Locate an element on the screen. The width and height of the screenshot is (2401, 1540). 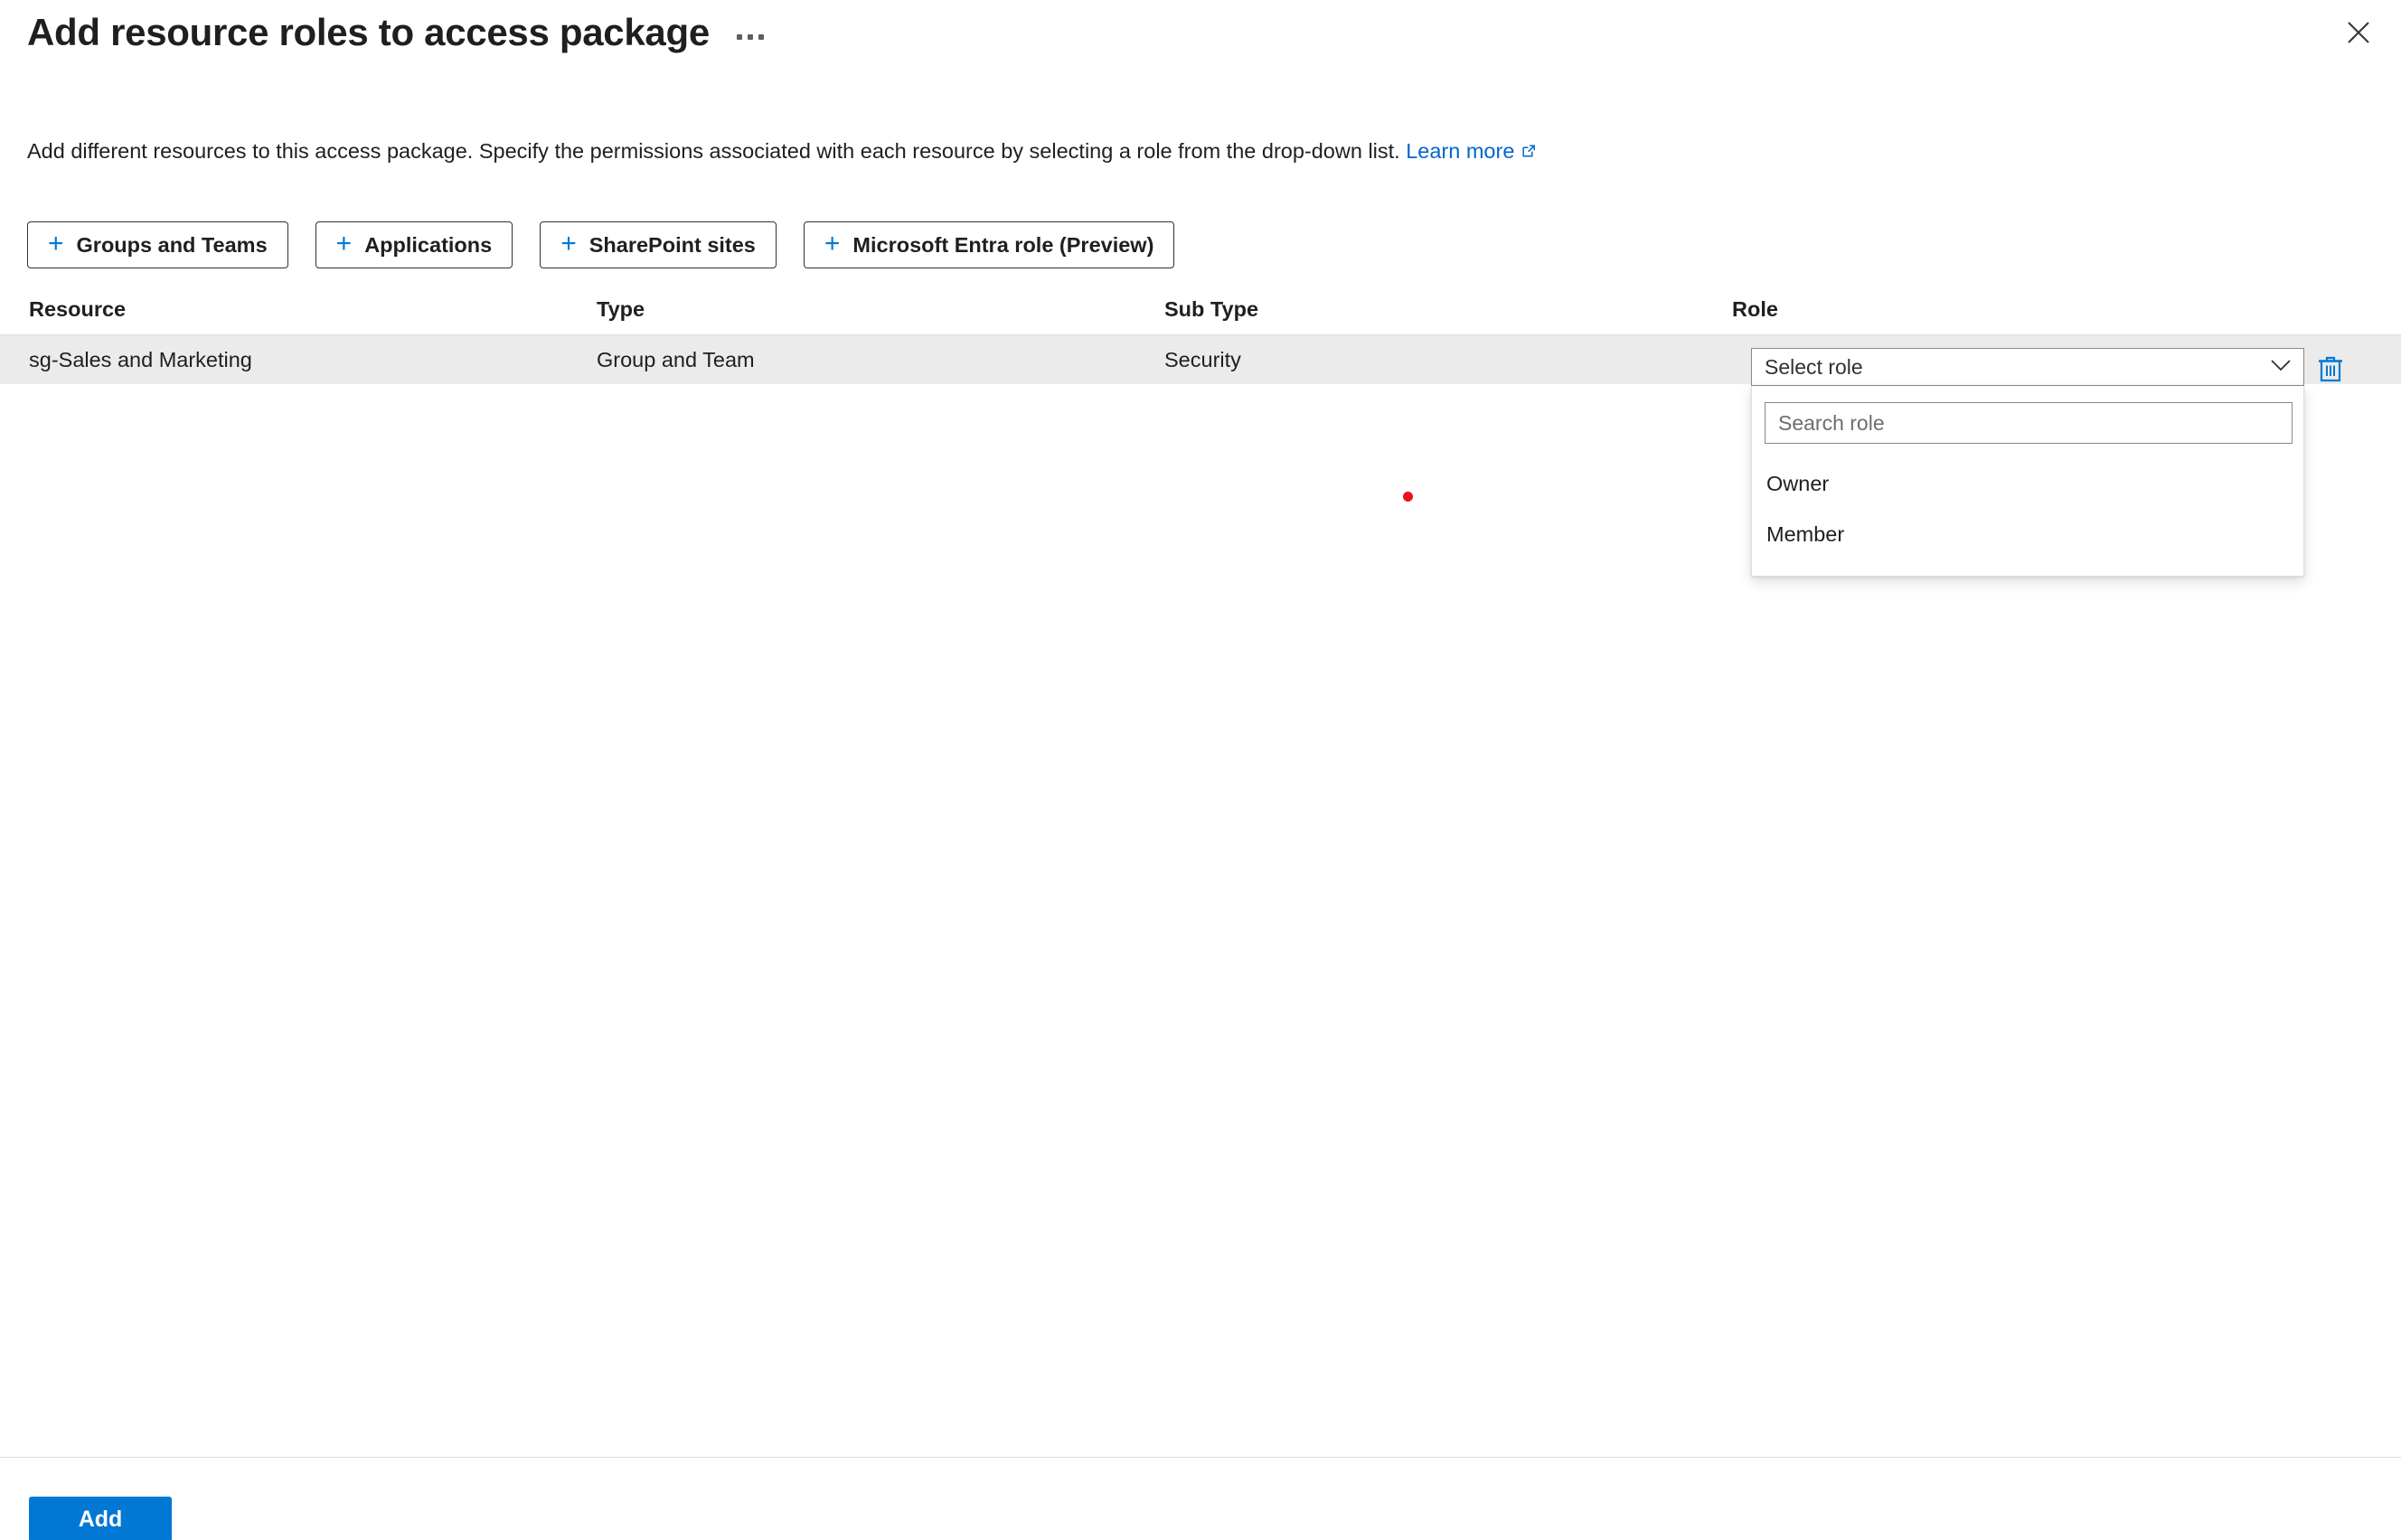
button-label: Applications is located at coordinates (428, 244).